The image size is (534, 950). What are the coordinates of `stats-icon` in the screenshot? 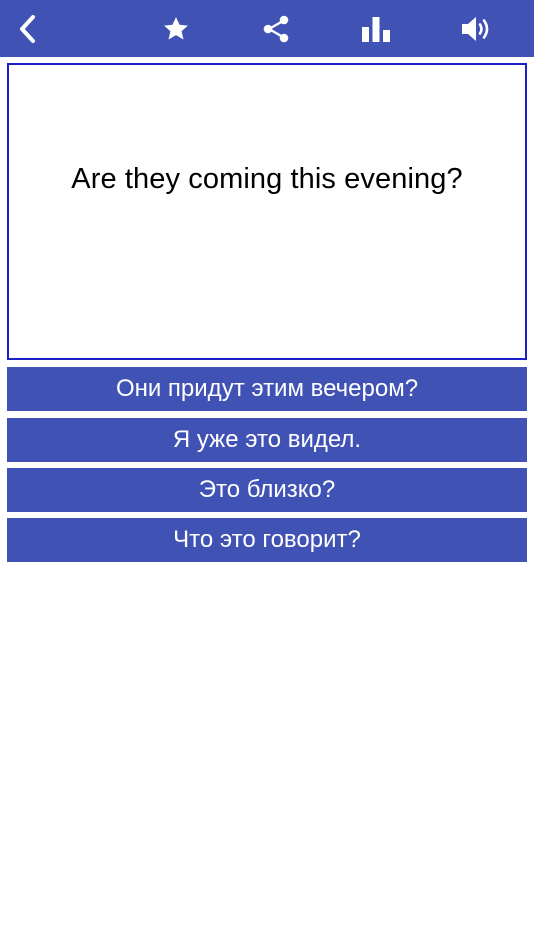 It's located at (376, 29).